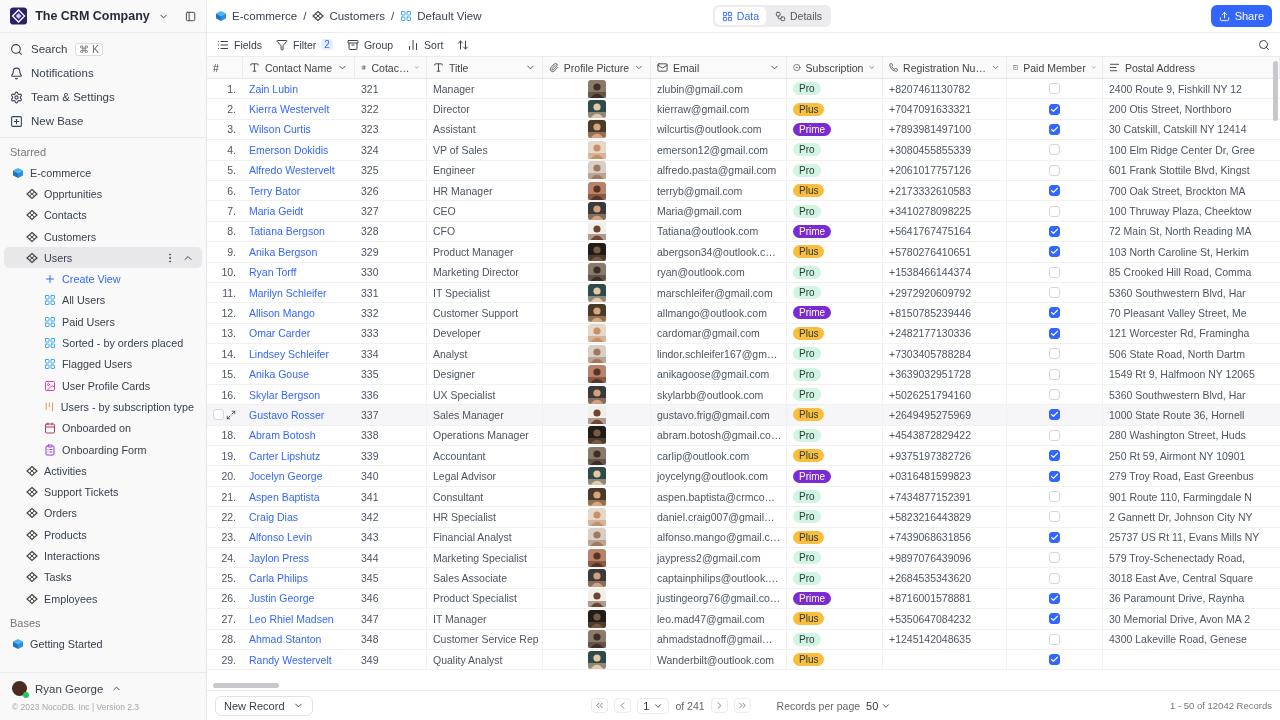  I want to click on table-item: Activities, so click(103, 471).